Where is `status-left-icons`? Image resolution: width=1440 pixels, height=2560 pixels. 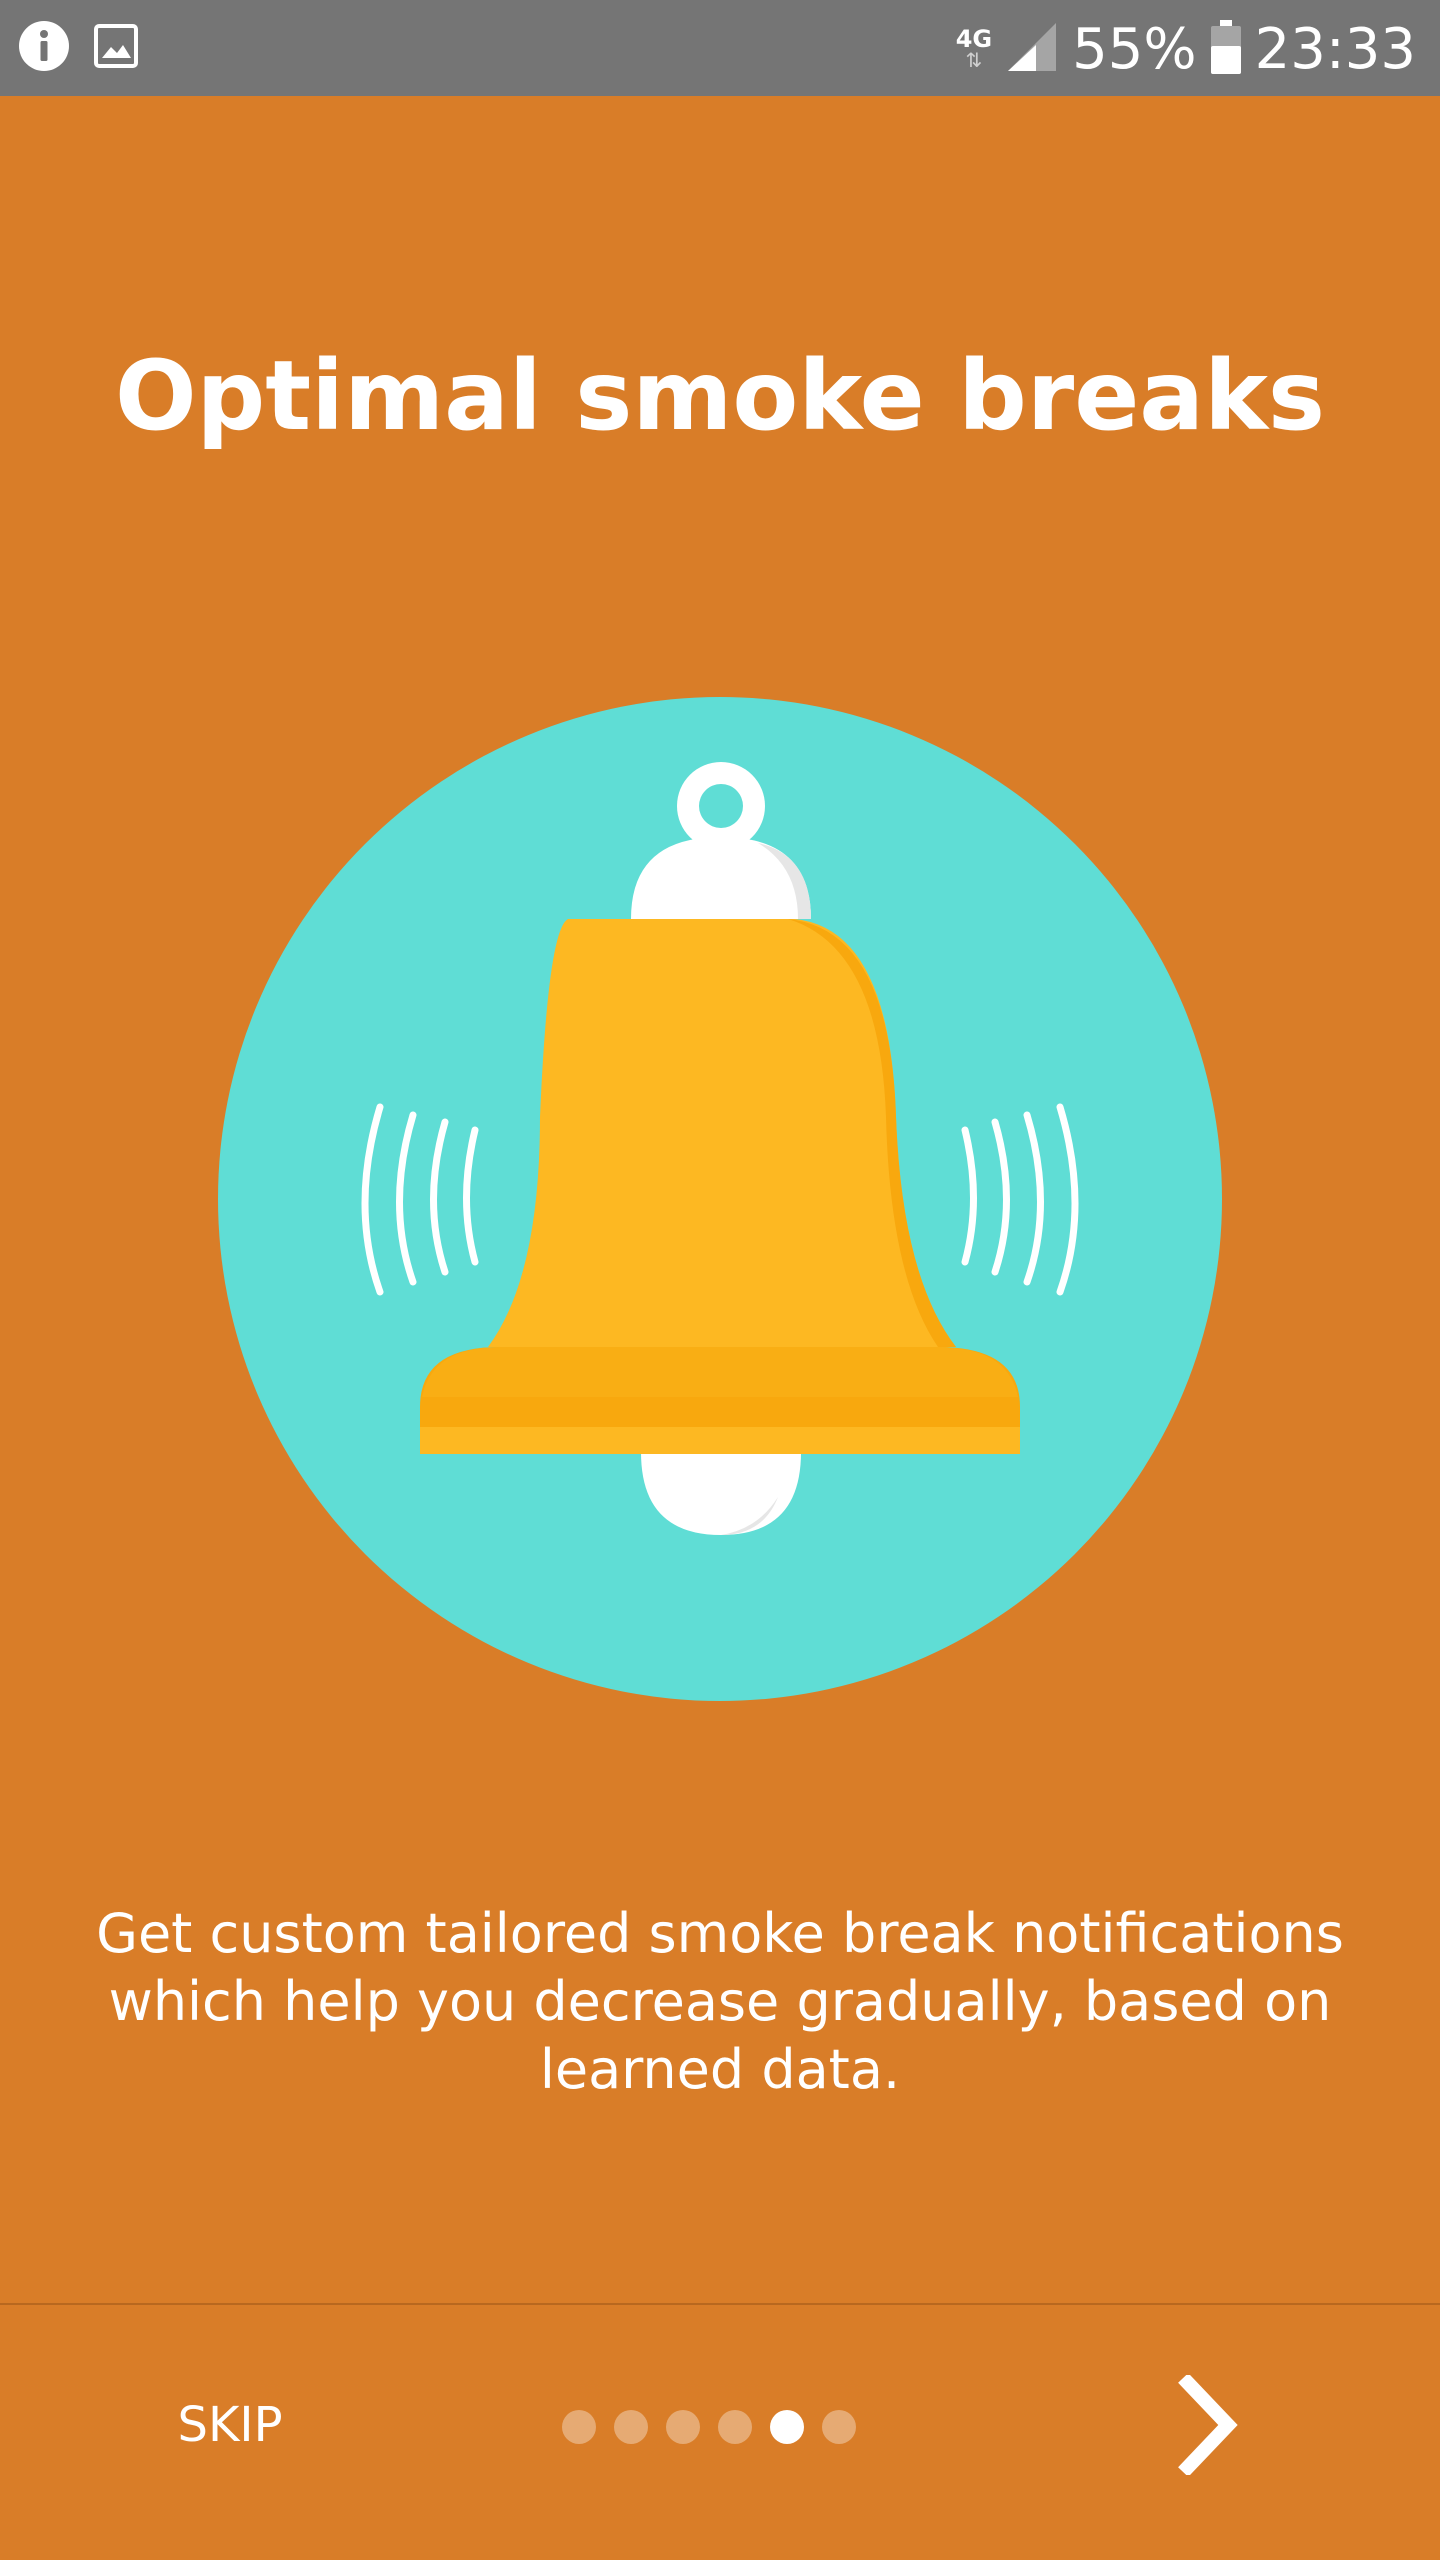
status-left-icons is located at coordinates (78, 48).